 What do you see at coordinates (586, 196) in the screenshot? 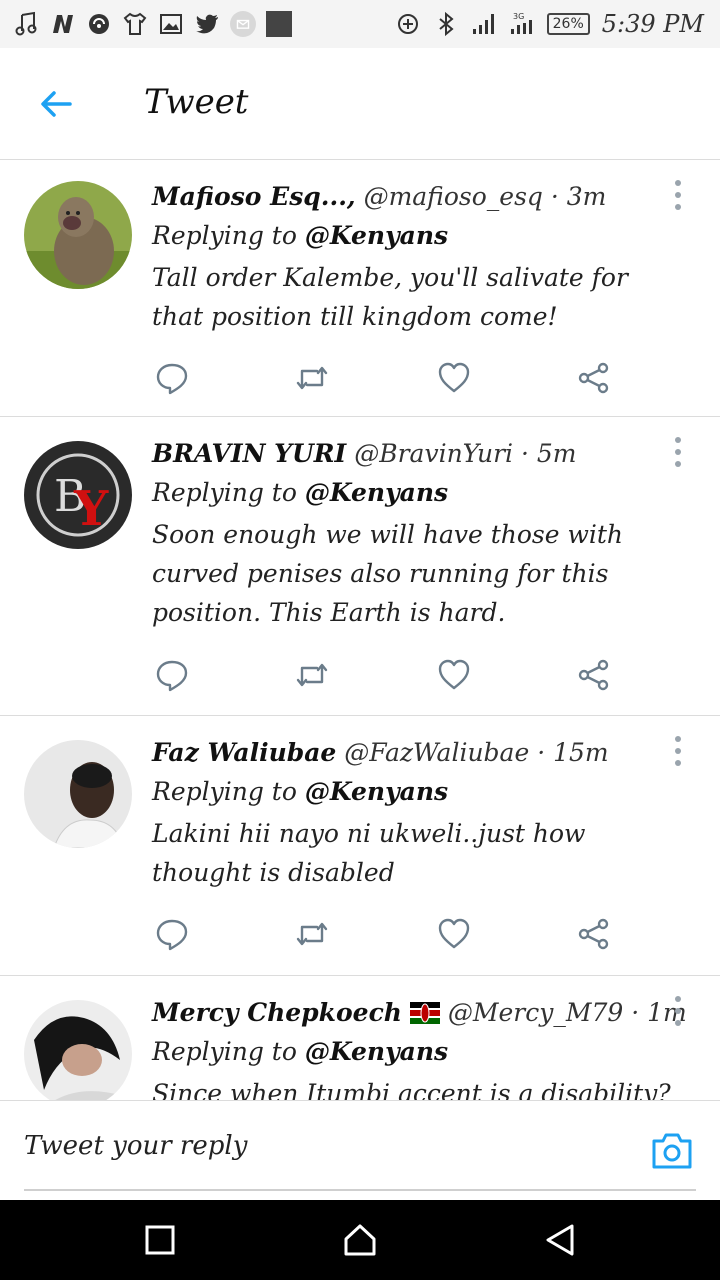
I see `tweet-time: 3m` at bounding box center [586, 196].